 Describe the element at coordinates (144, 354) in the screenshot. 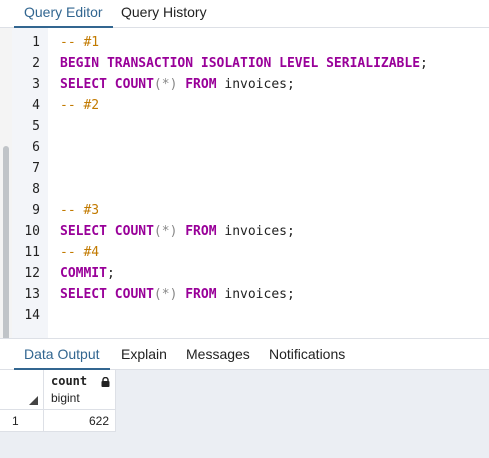

I see `tab-explain: Explain` at that location.